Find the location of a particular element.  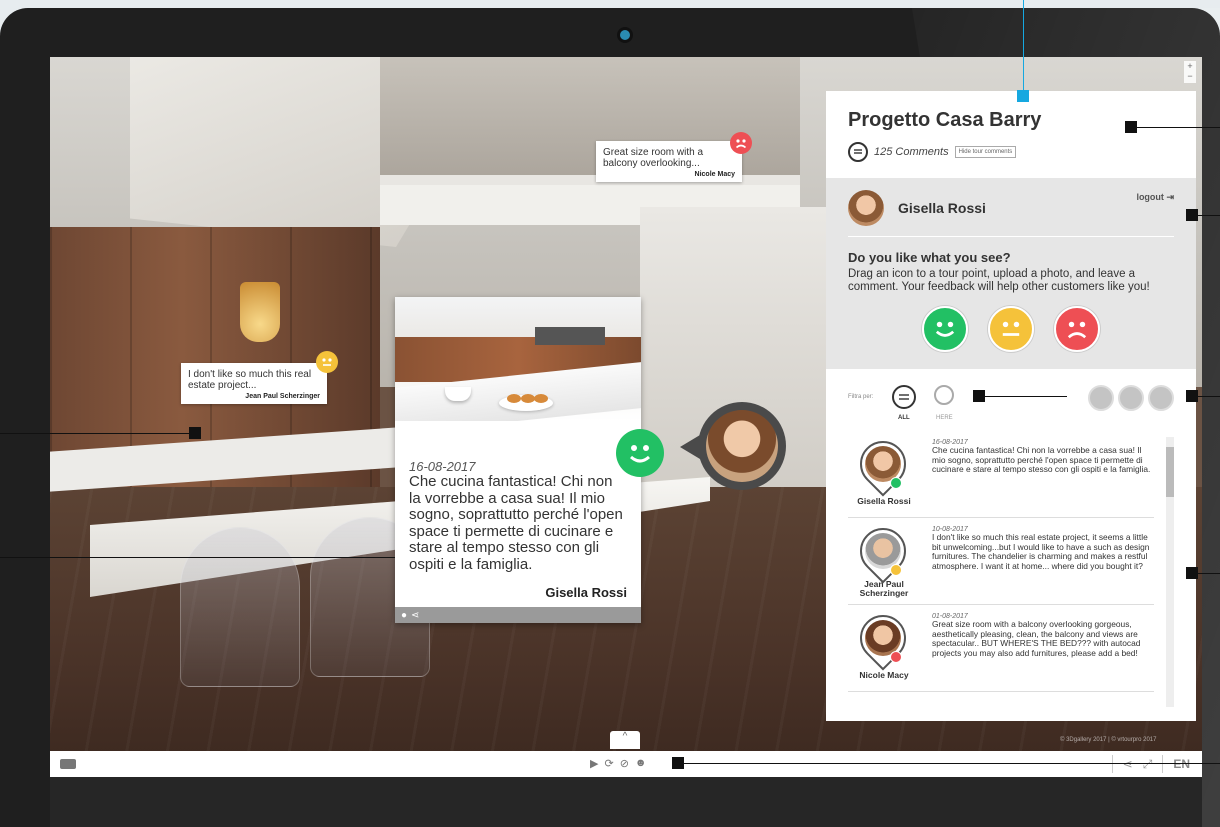

filter-all-label: ALL is located at coordinates (904, 418).